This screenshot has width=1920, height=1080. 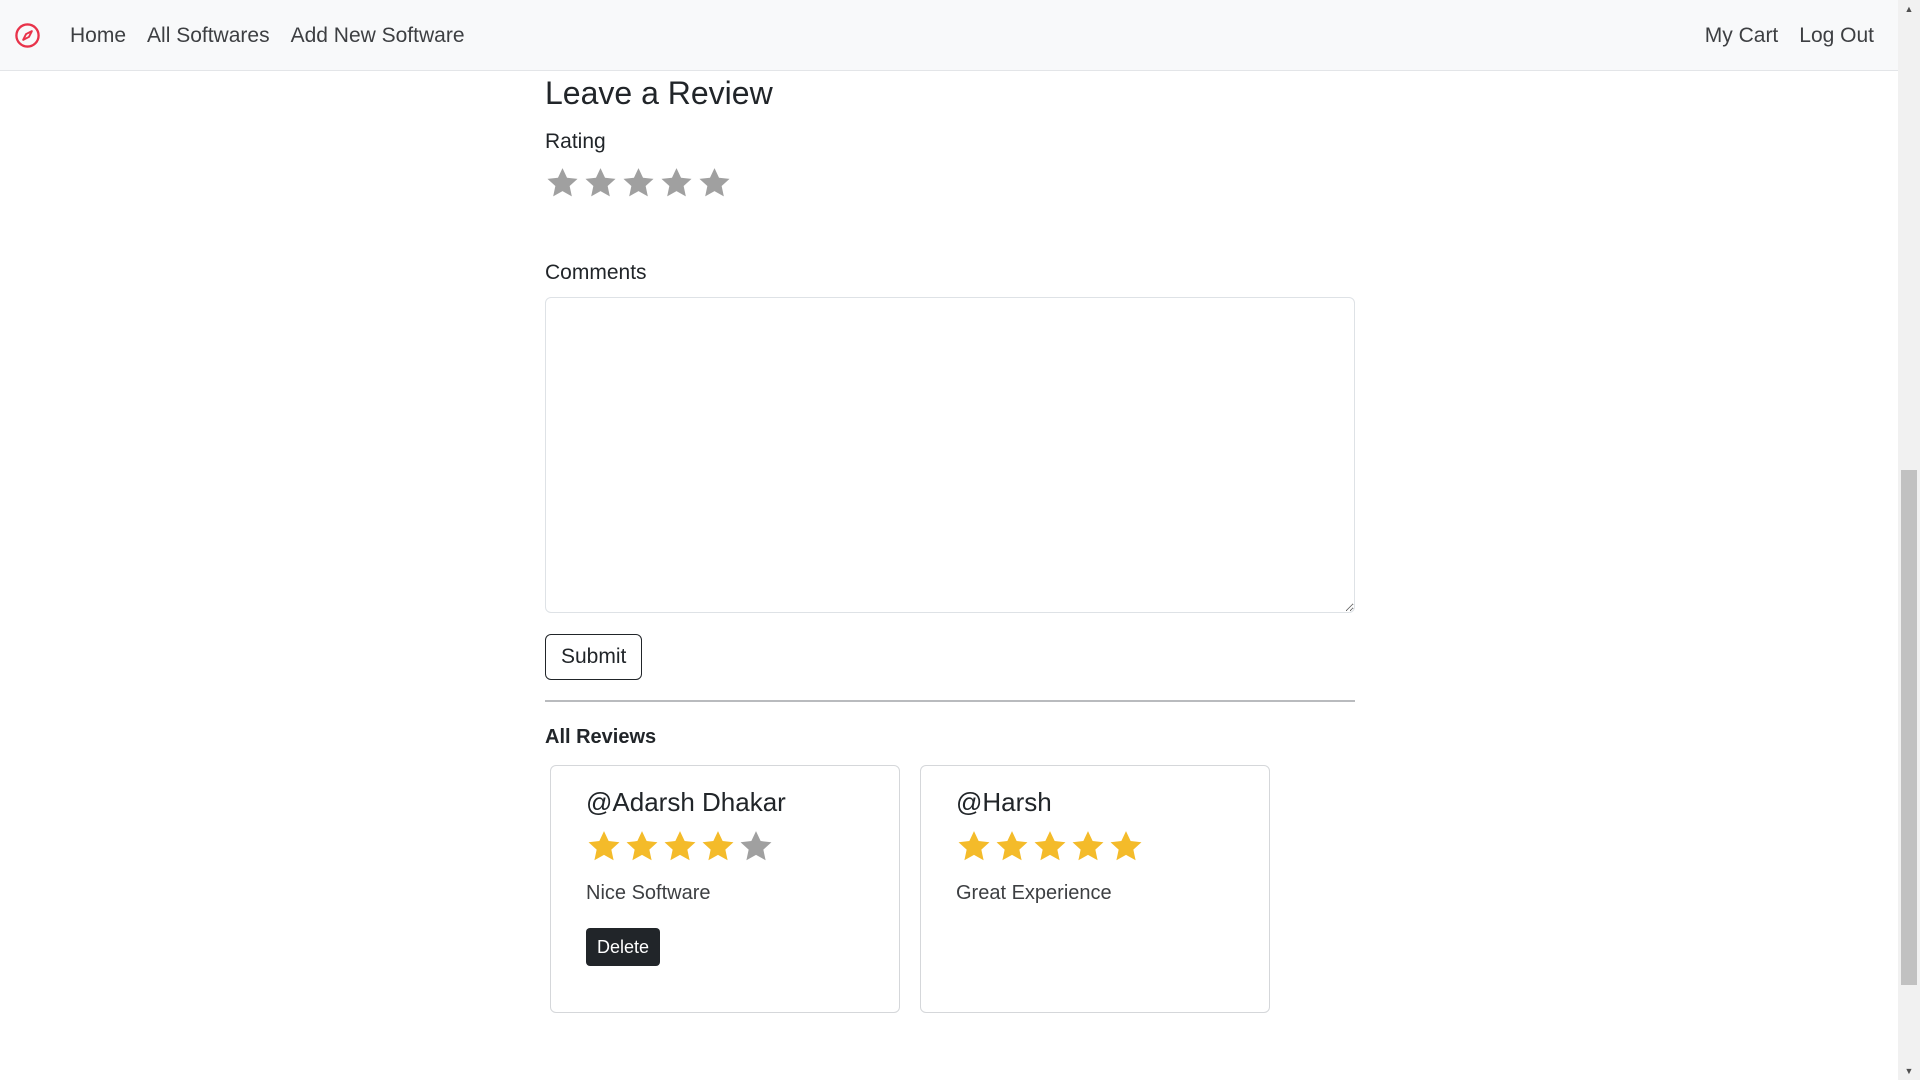 I want to click on nav-all-softwares-link: All Softwares, so click(x=208, y=36).